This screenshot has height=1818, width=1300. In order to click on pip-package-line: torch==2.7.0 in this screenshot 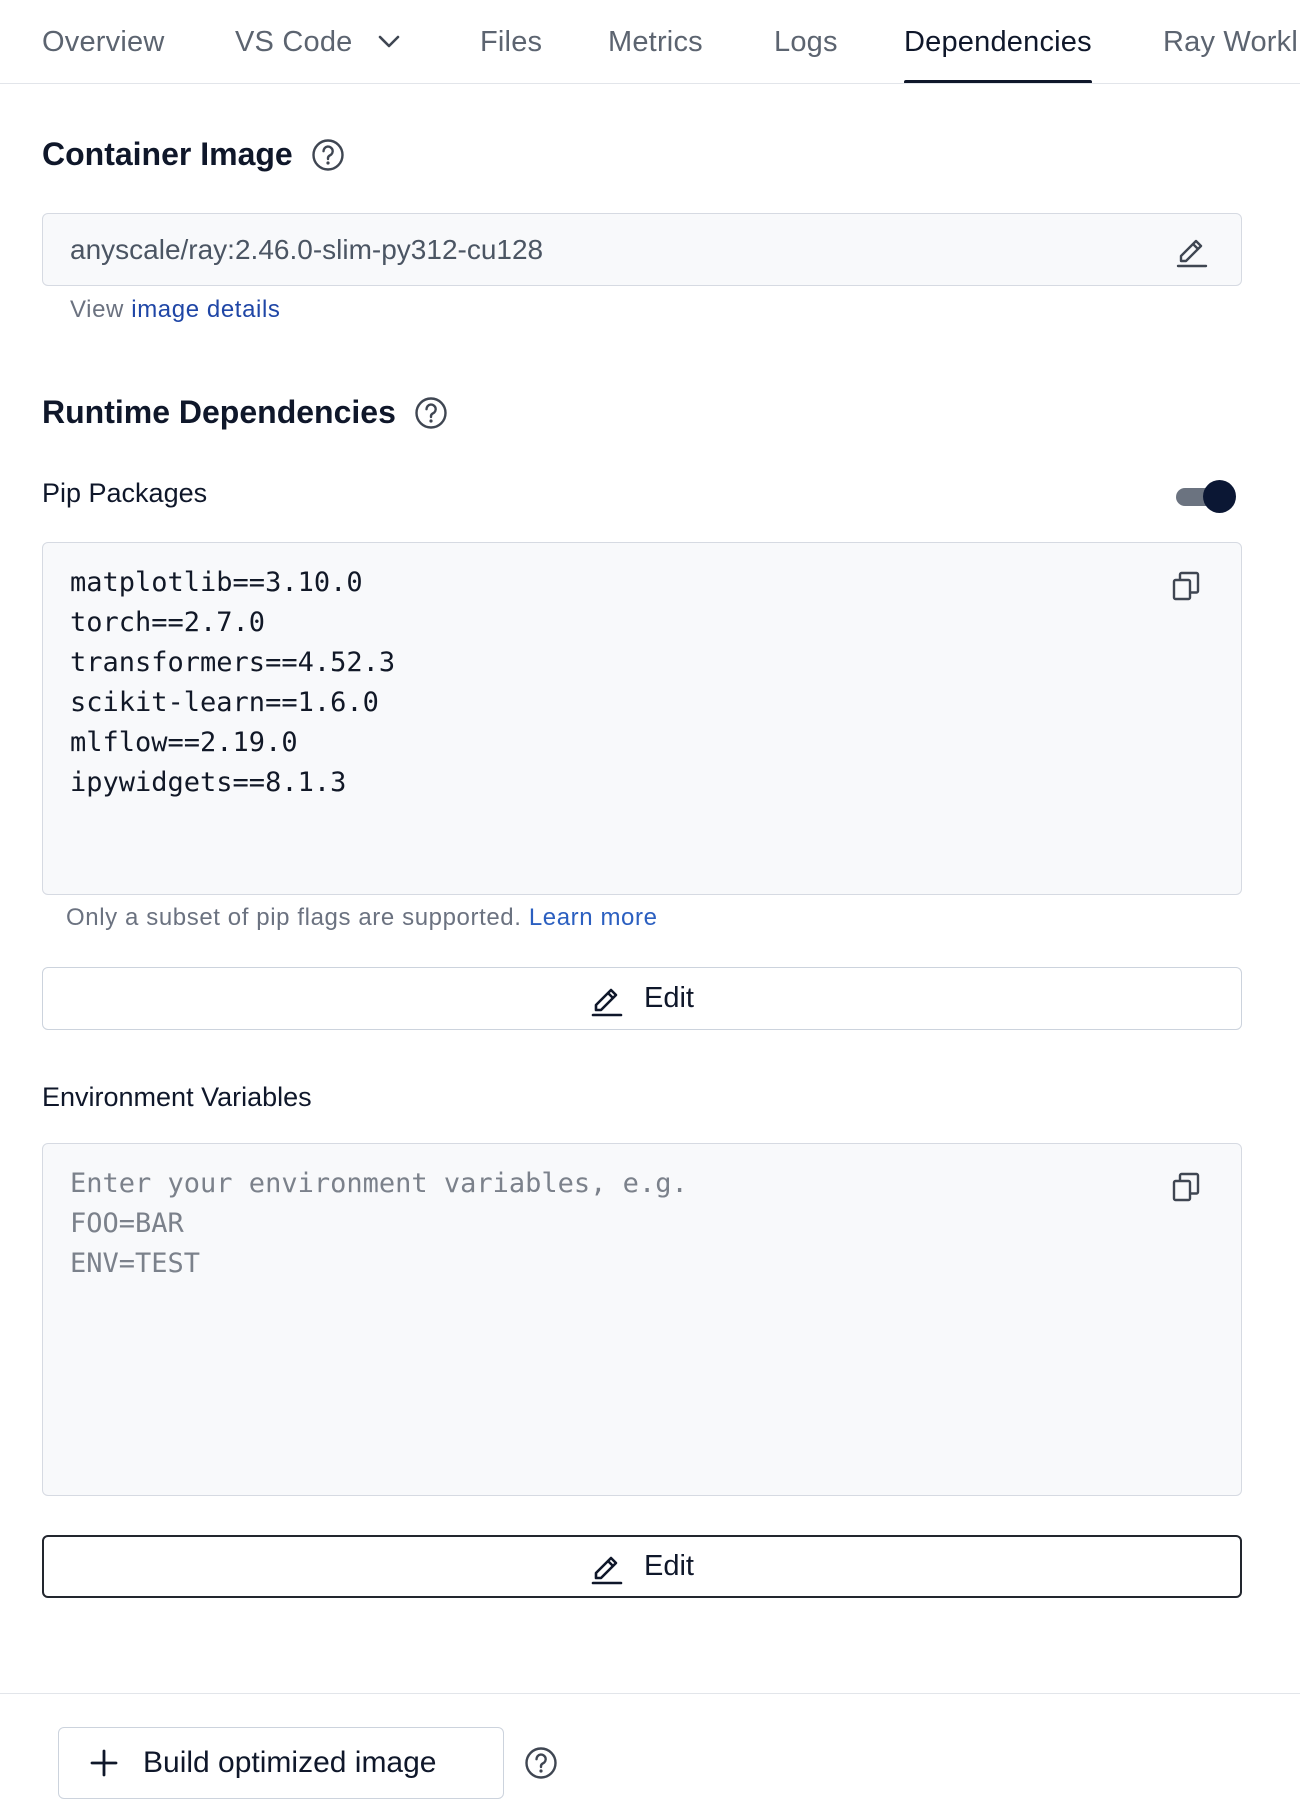, I will do `click(168, 622)`.